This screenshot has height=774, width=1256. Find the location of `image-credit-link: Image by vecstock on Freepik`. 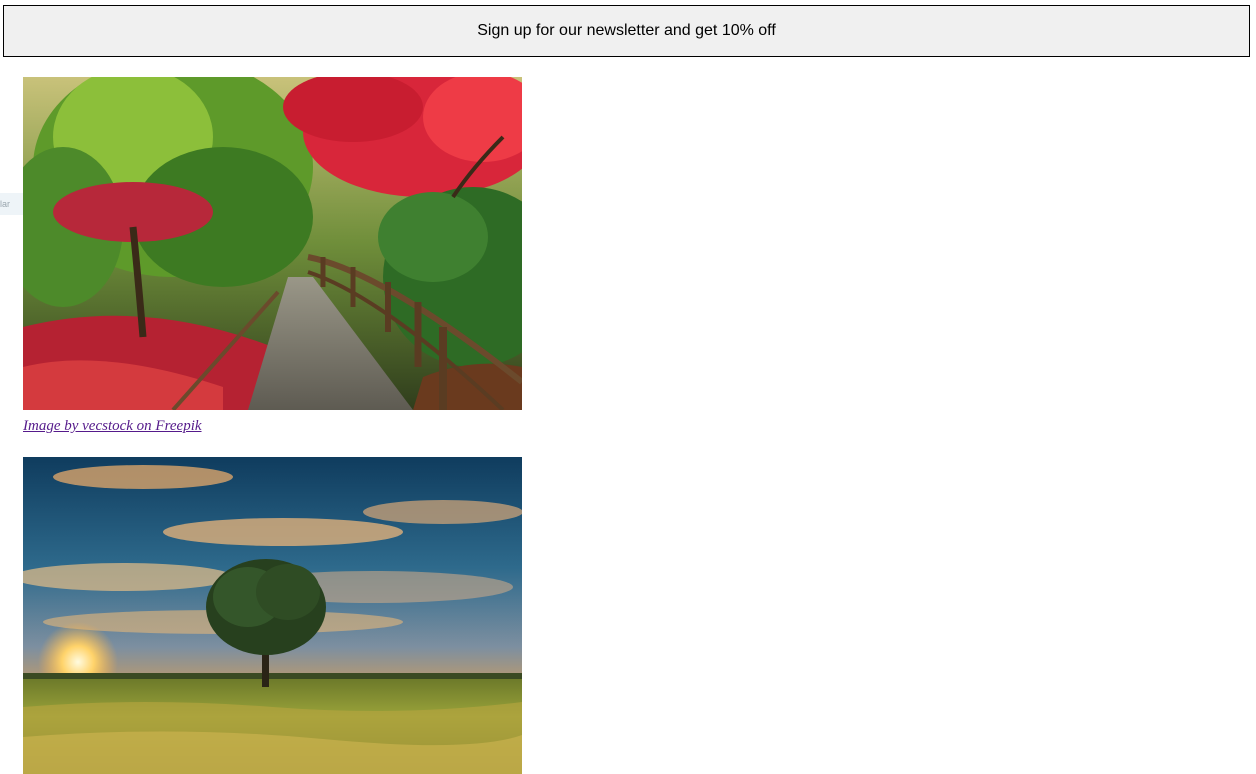

image-credit-link: Image by vecstock on Freepik is located at coordinates (112, 426).